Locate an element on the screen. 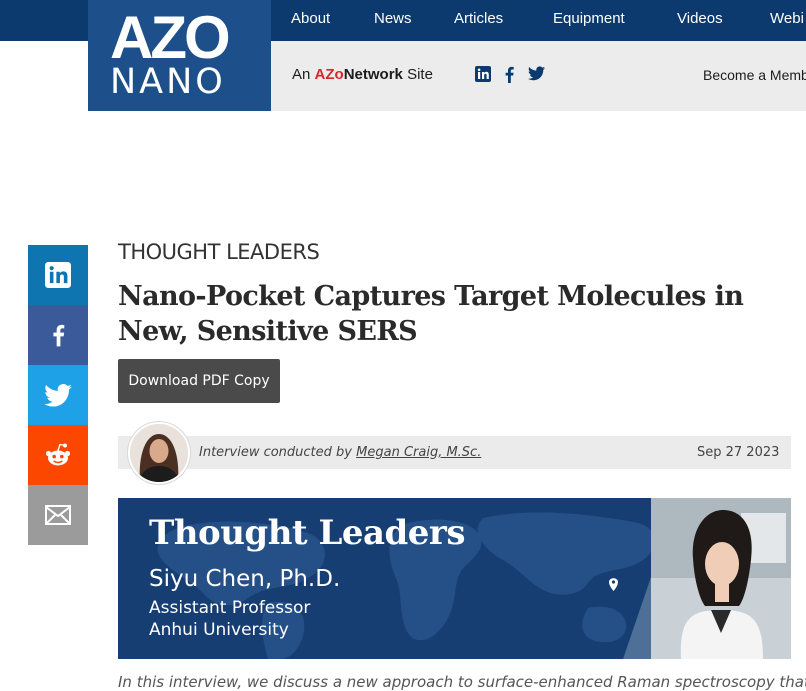 This screenshot has height=691, width=806. interviewee-photo is located at coordinates (721, 578).